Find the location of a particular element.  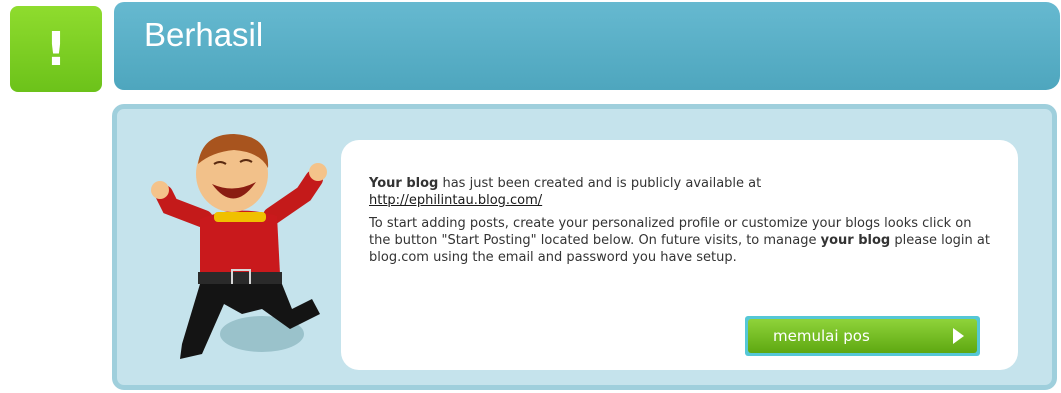

mascot-illustration is located at coordinates (239, 246).